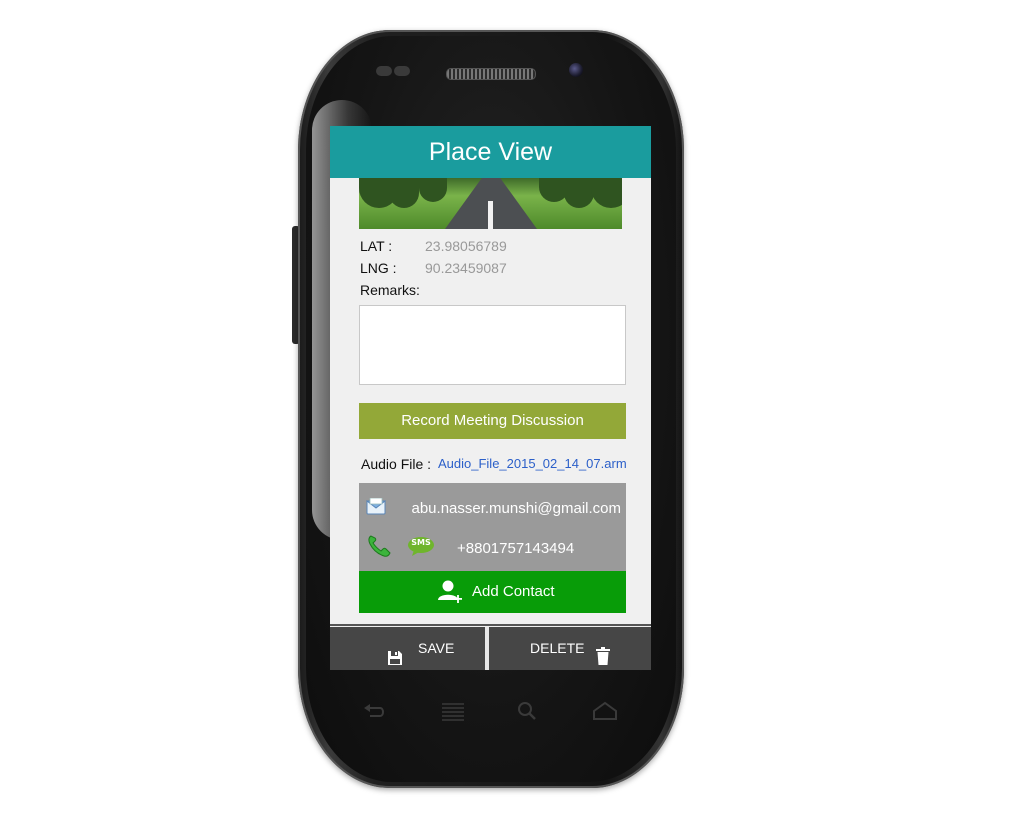  I want to click on front-camera-icon, so click(576, 70).